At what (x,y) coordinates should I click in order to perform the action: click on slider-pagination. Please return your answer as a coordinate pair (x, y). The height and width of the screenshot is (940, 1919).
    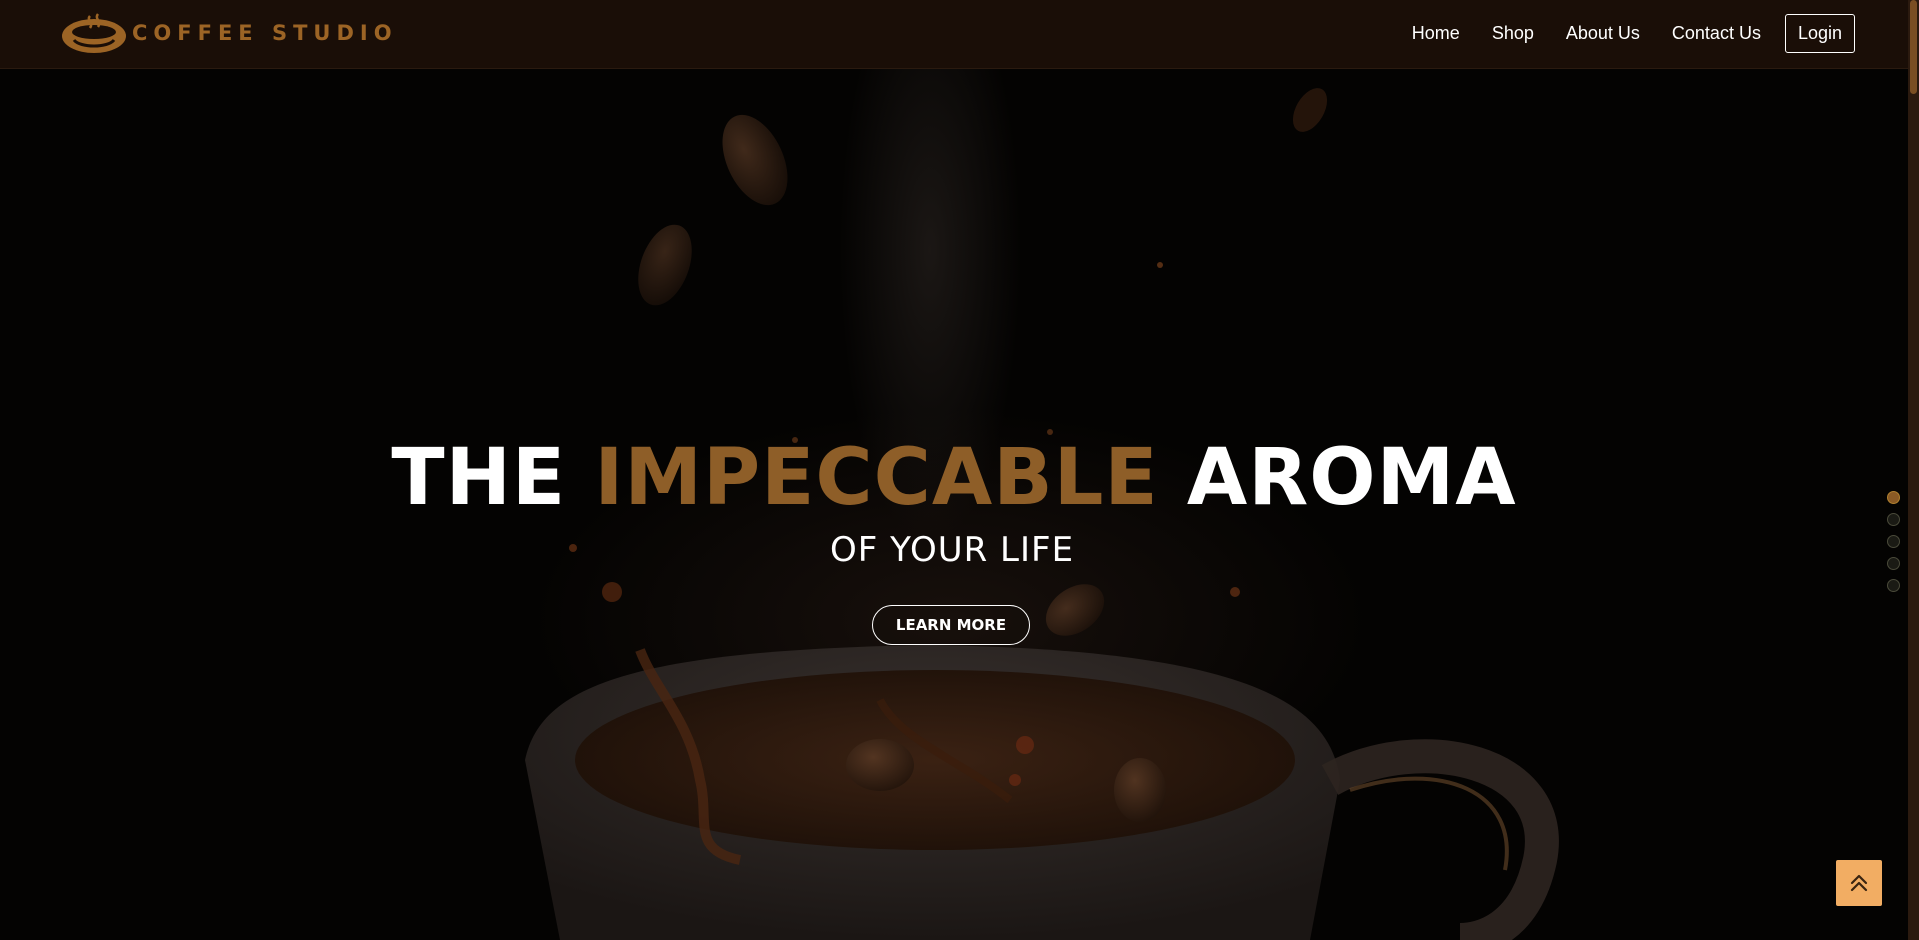
    Looking at the image, I should click on (1894, 546).